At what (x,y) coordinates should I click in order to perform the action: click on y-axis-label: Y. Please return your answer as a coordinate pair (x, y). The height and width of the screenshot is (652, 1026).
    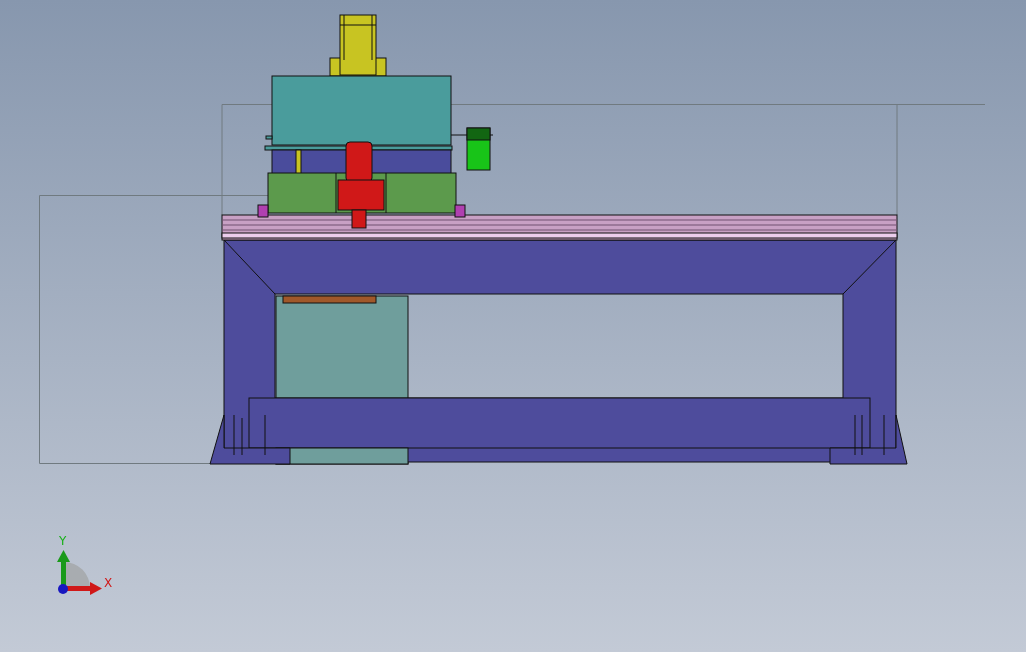
    Looking at the image, I should click on (63, 541).